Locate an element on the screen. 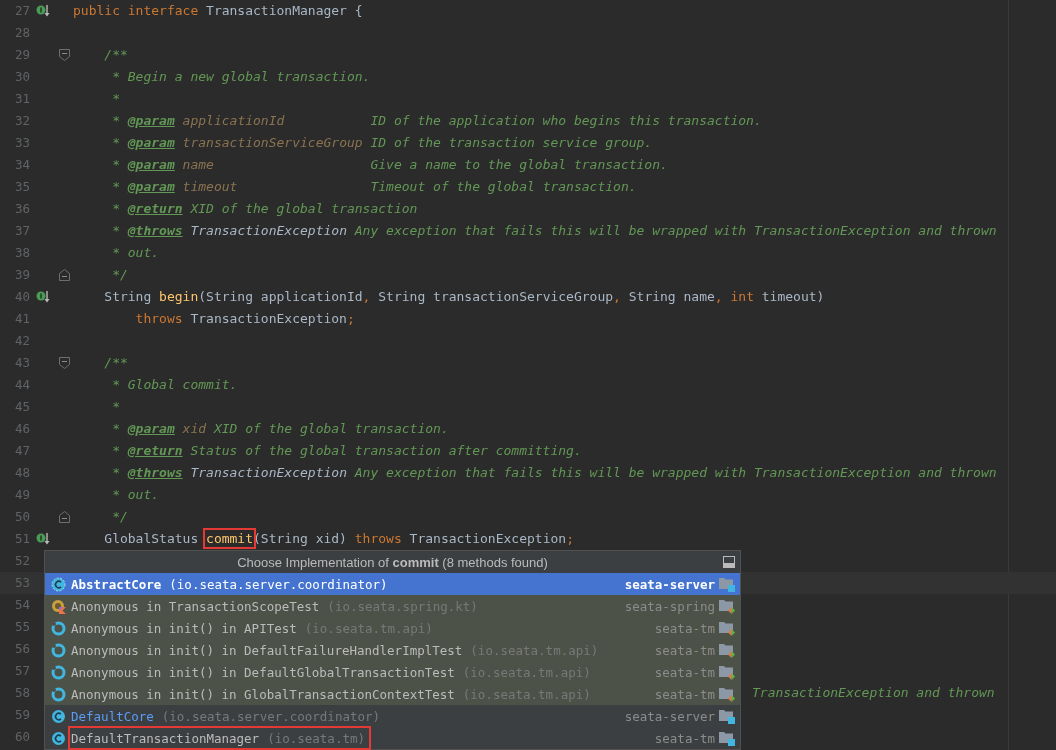 The width and height of the screenshot is (1056, 750). code-line: * @param transactionServiceGroup ID of the transaction service group. is located at coordinates (382, 143).